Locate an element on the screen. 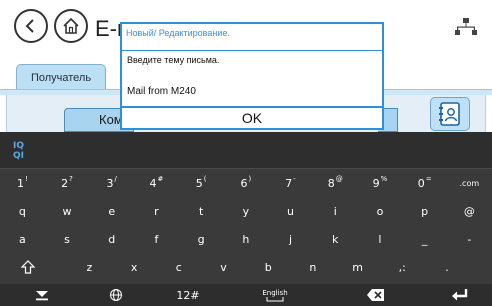 Image resolution: width=492 pixels, height=306 pixels. hide-keyboard-icon is located at coordinates (42, 296).